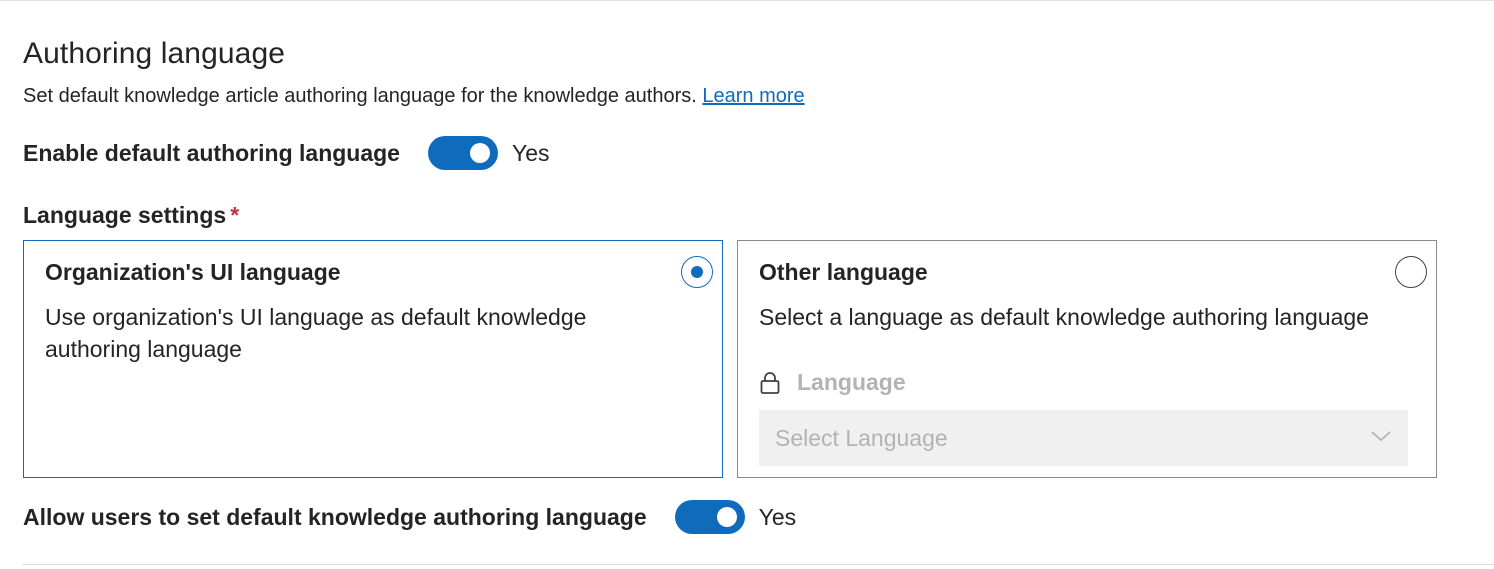 This screenshot has height=569, width=1494. Describe the element at coordinates (154, 53) in the screenshot. I see `section-title: Authoring language` at that location.